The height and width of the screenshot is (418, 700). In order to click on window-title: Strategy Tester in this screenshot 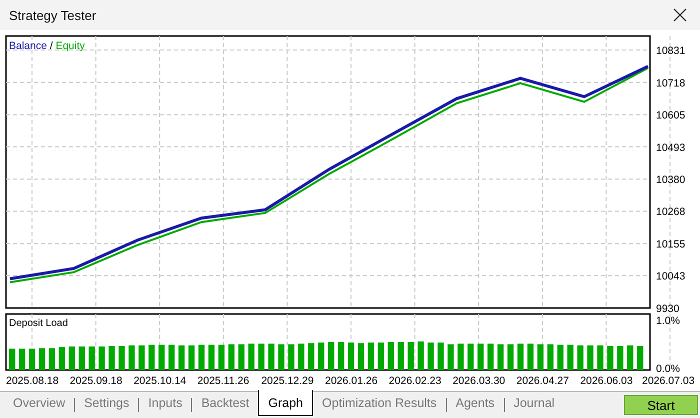, I will do `click(52, 15)`.